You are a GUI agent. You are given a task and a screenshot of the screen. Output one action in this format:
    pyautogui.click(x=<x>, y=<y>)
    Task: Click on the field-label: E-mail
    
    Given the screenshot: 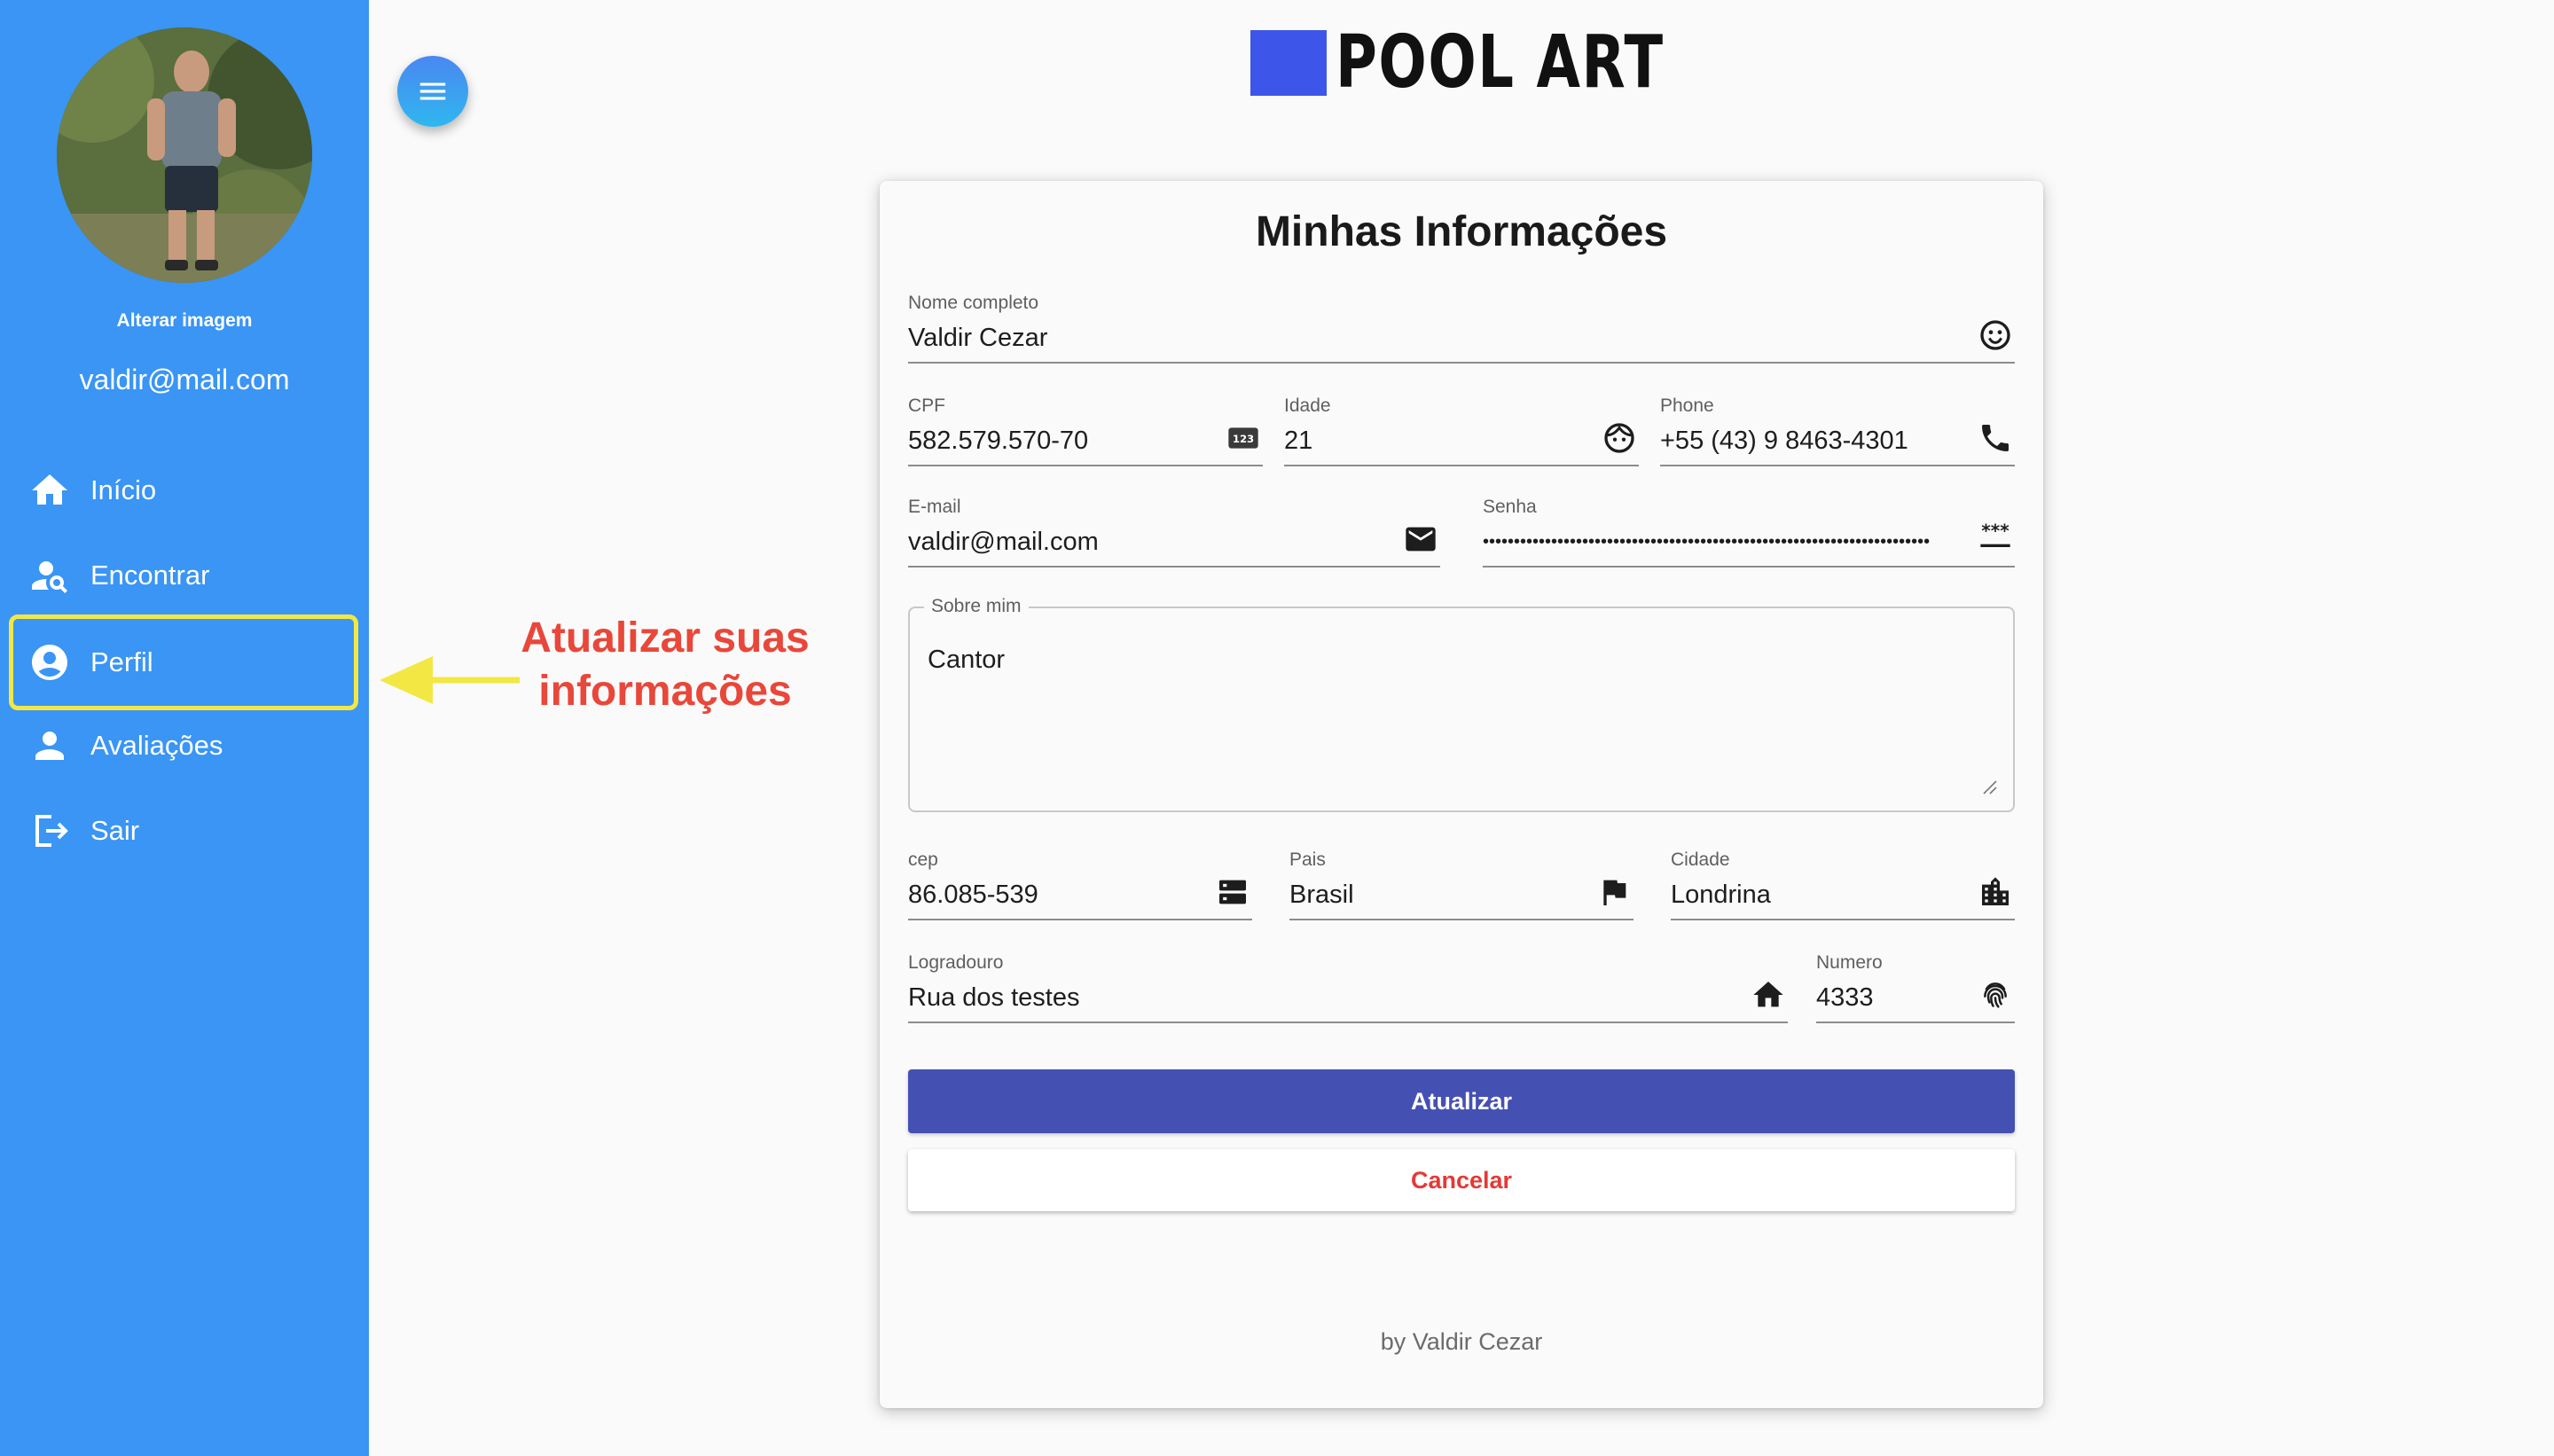 What is the action you would take?
    pyautogui.click(x=934, y=507)
    